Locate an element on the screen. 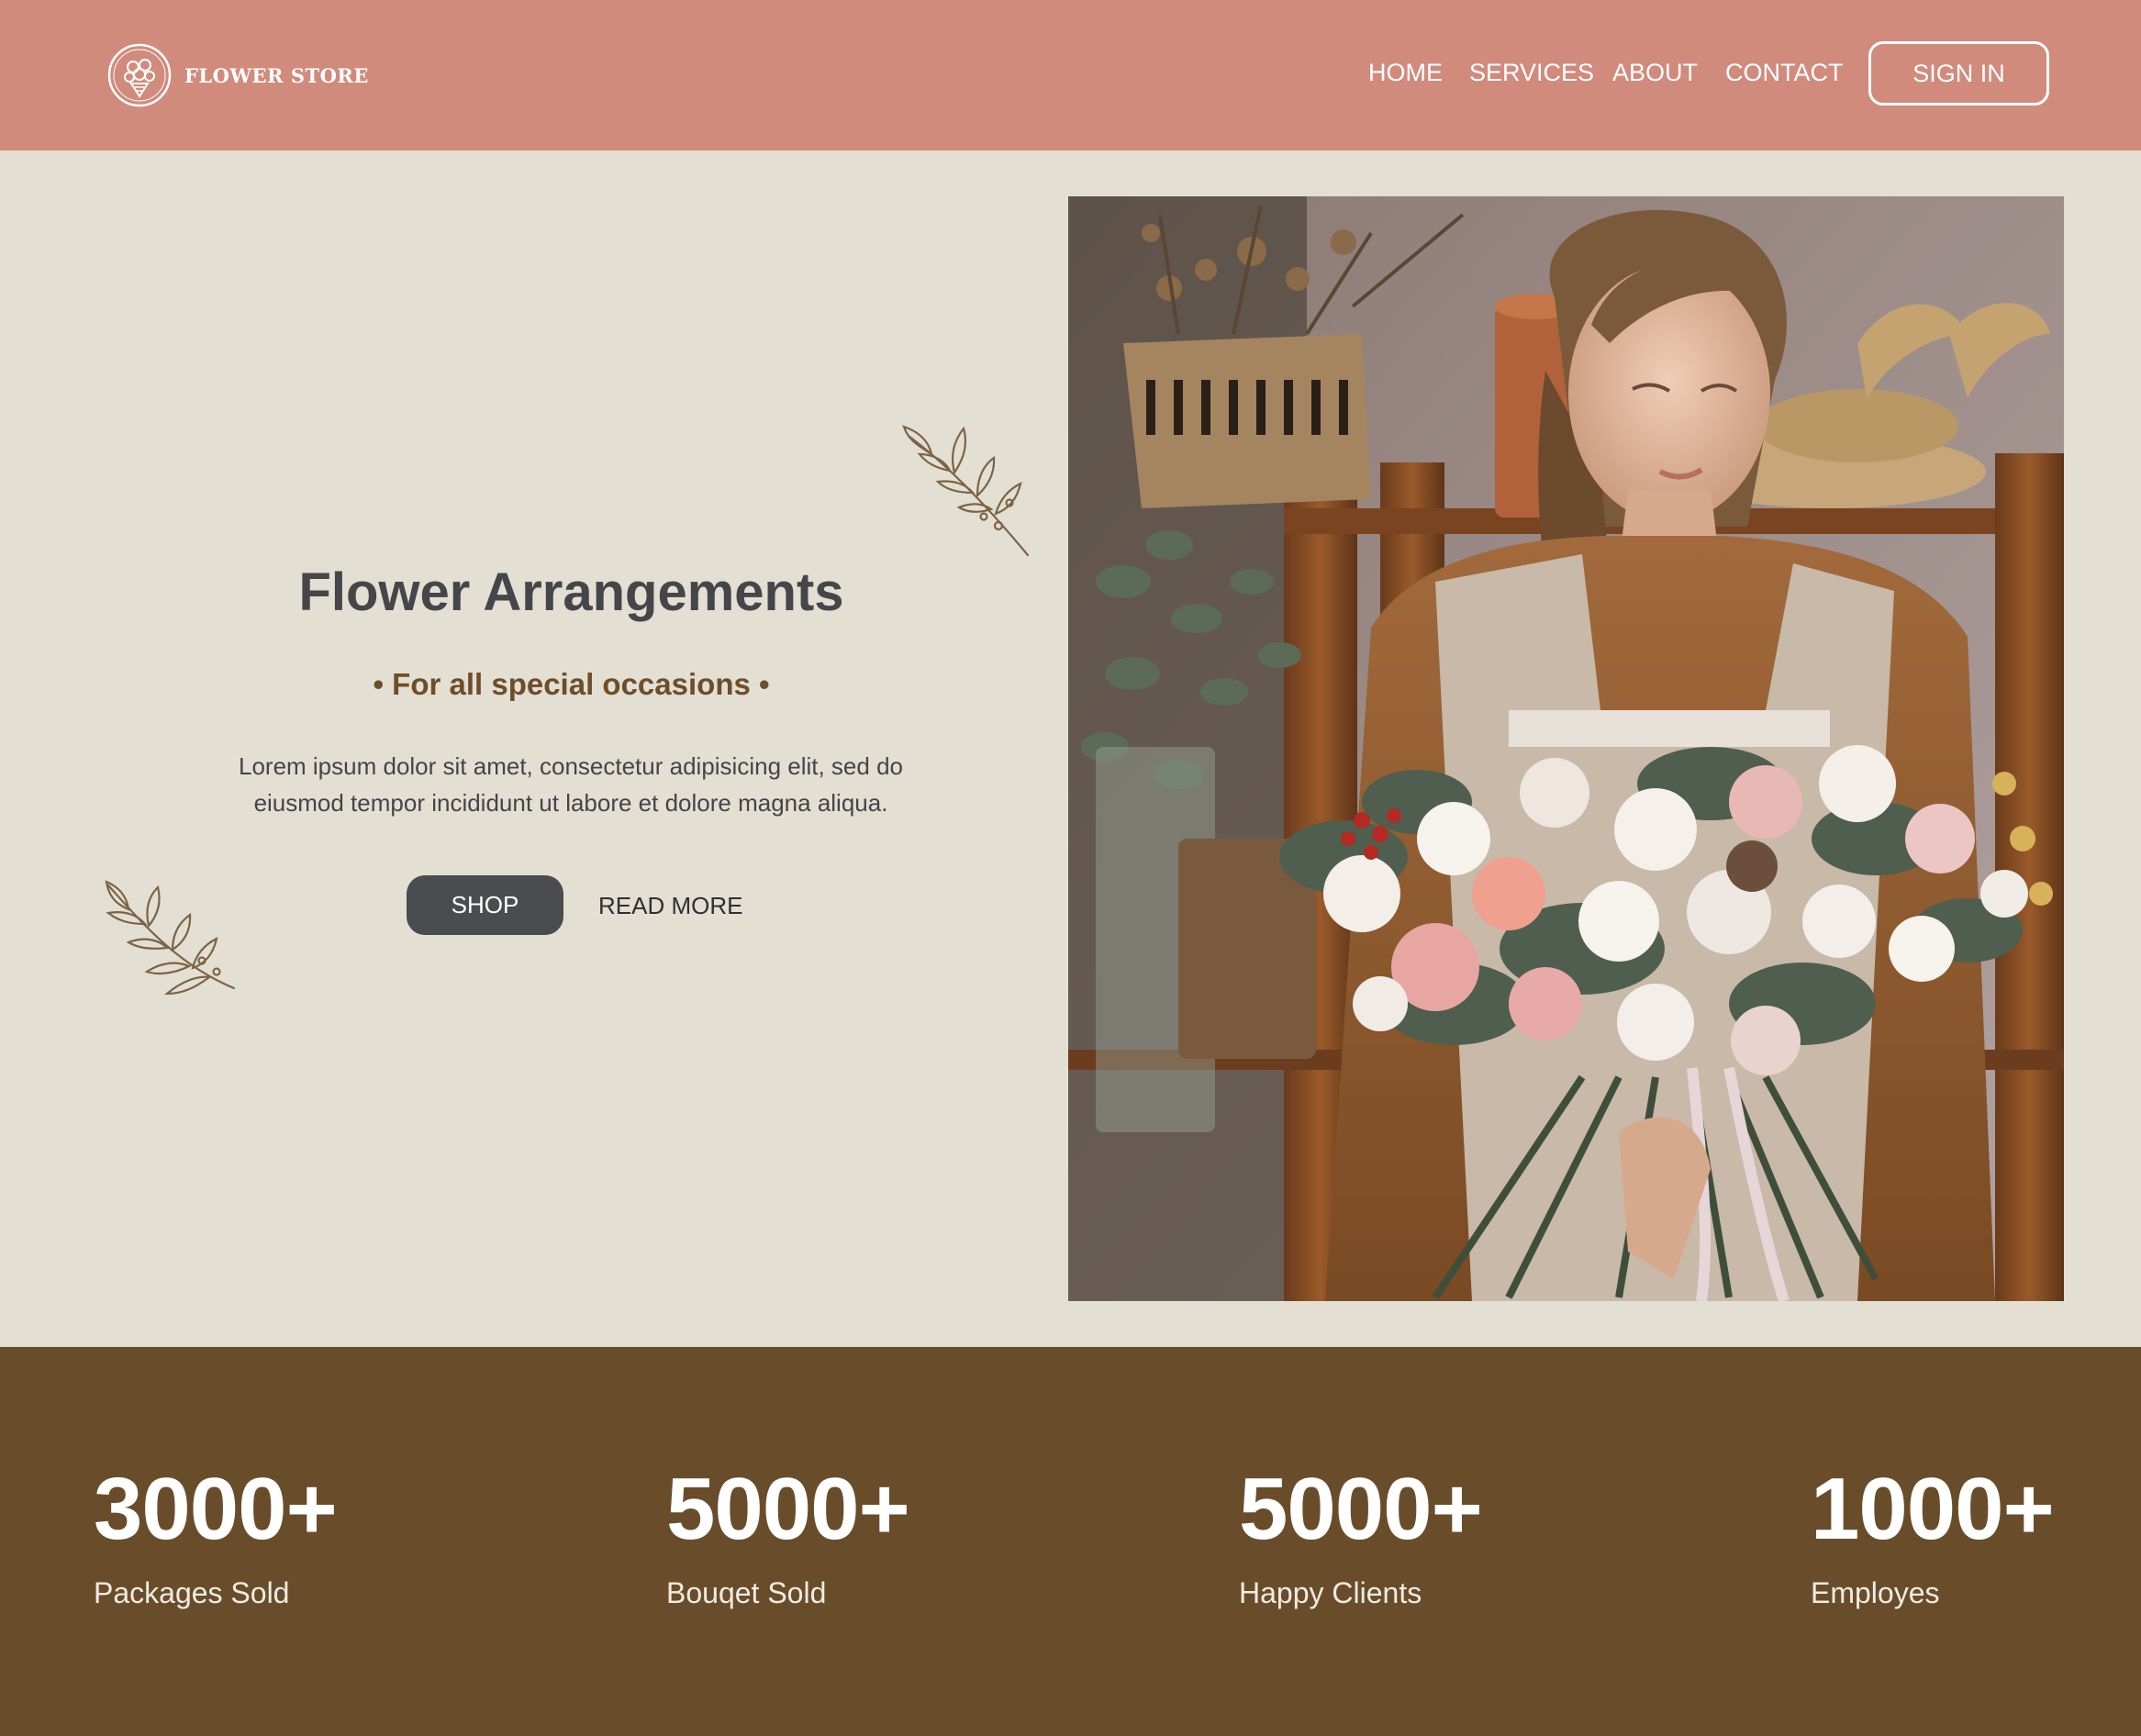 The height and width of the screenshot is (1736, 2141). hero-title: Flower Arrangements is located at coordinates (571, 592).